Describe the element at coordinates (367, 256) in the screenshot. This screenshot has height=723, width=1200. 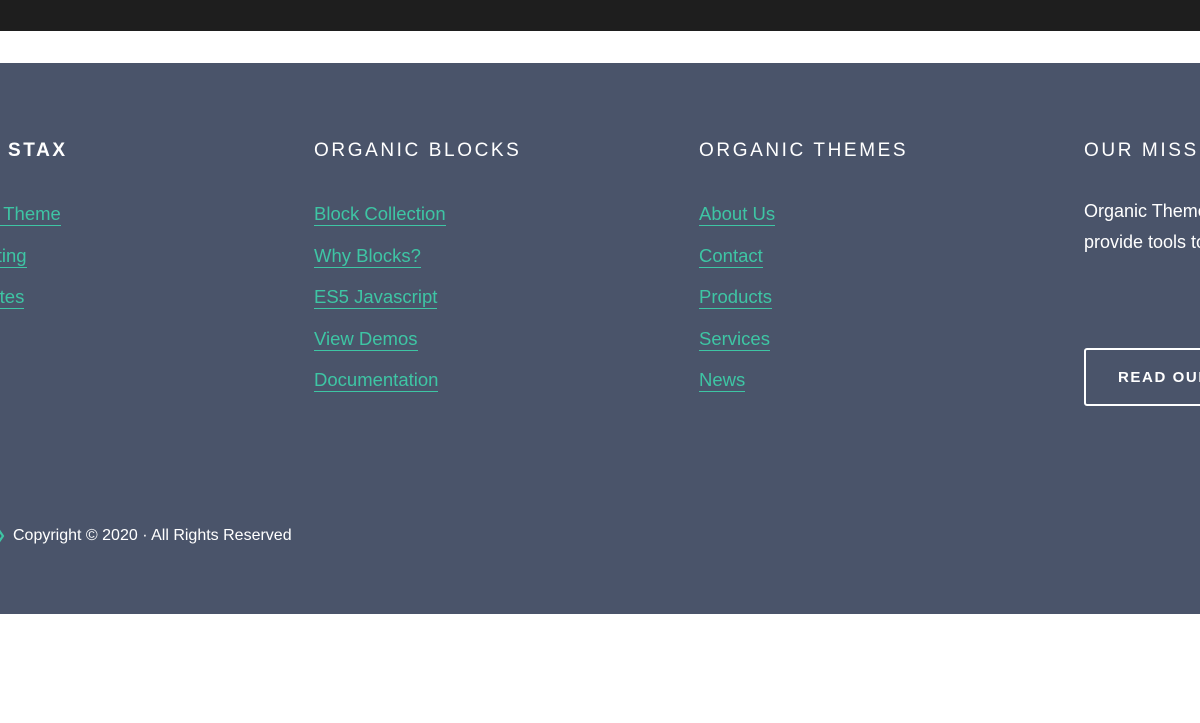
I see `link-why-blocks: Why Blocks?` at that location.